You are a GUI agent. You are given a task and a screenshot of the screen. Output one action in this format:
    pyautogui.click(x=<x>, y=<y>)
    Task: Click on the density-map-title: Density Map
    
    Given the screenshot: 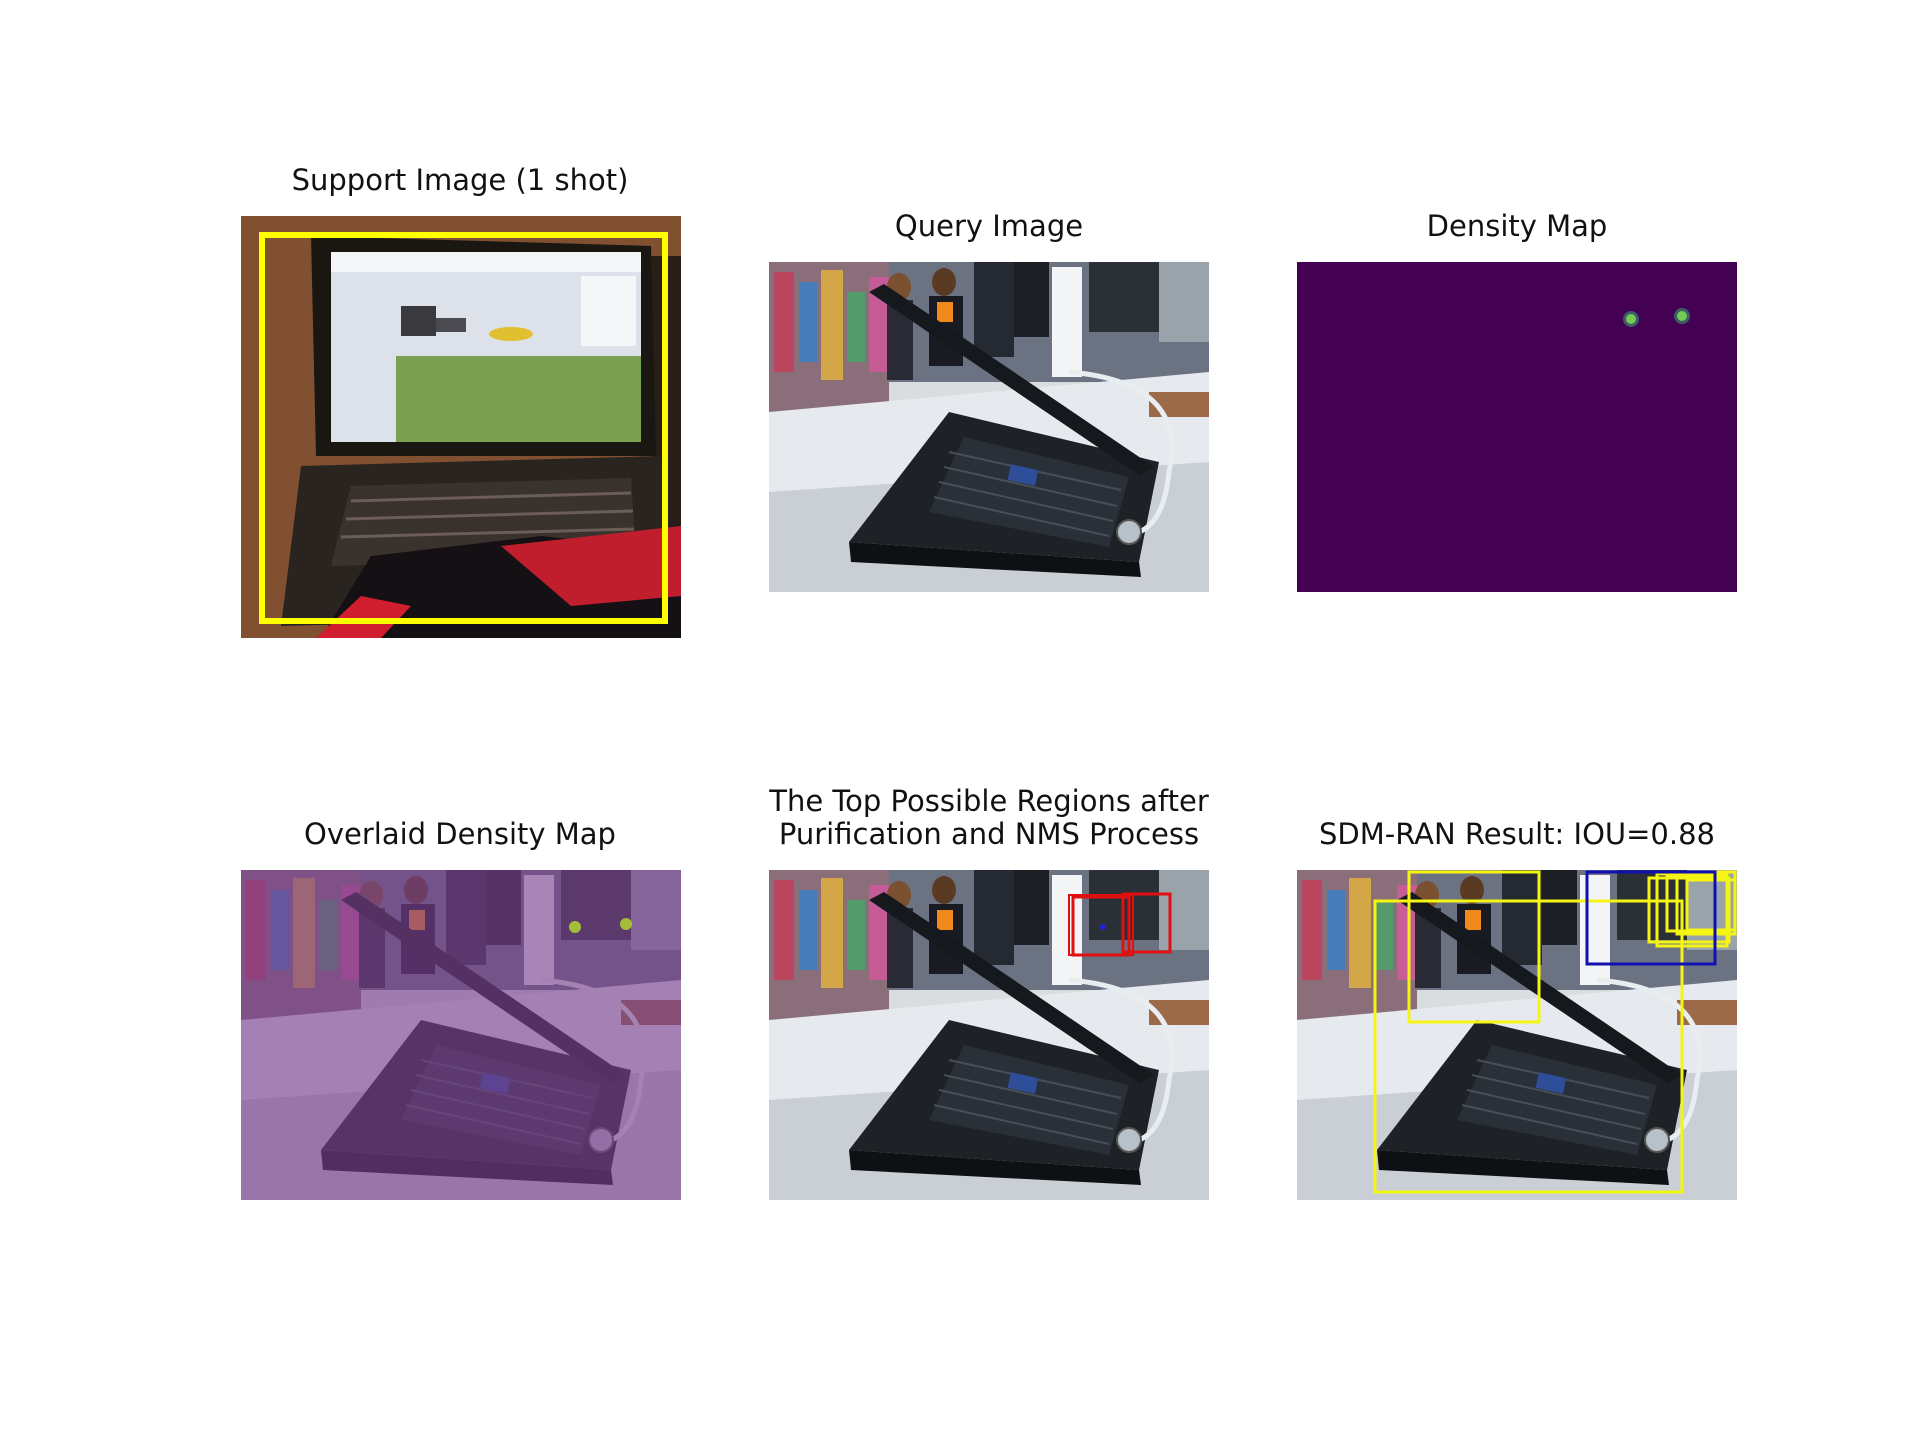 What is the action you would take?
    pyautogui.click(x=1517, y=226)
    